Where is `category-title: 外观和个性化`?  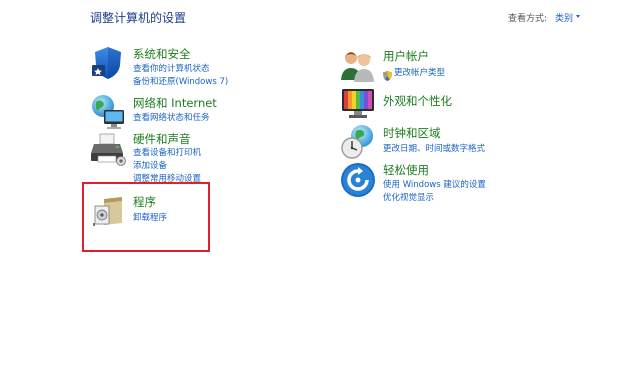 category-title: 外观和个性化 is located at coordinates (417, 101).